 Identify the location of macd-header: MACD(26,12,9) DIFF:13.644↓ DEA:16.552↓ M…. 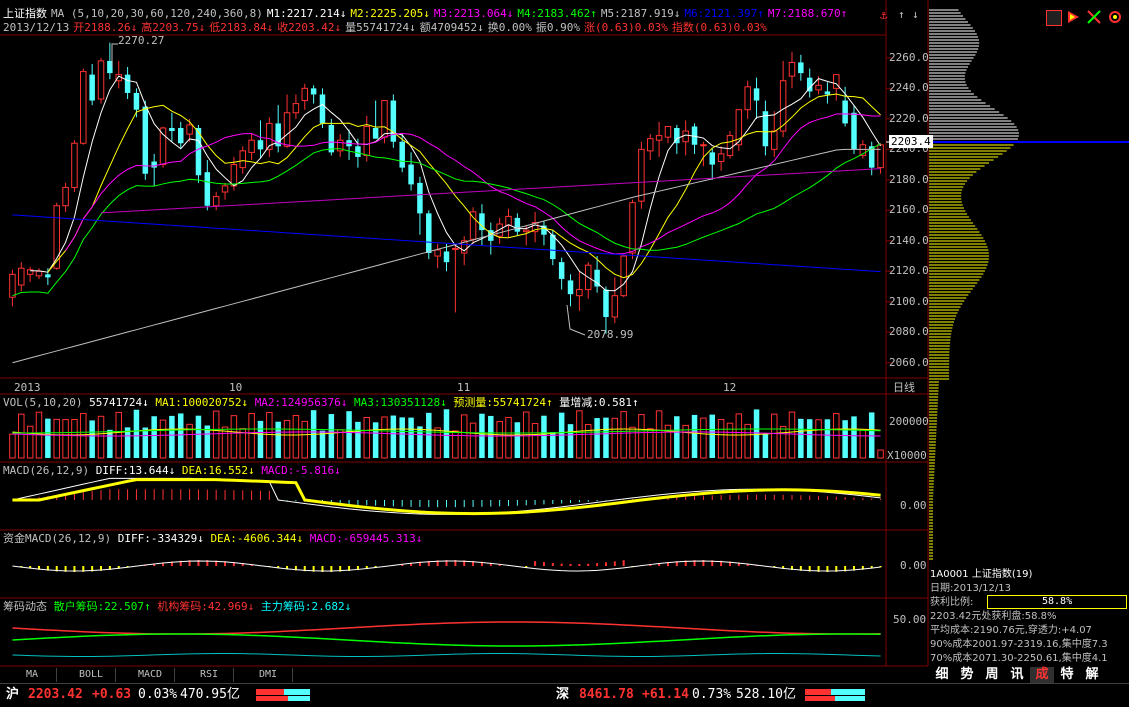
(172, 470).